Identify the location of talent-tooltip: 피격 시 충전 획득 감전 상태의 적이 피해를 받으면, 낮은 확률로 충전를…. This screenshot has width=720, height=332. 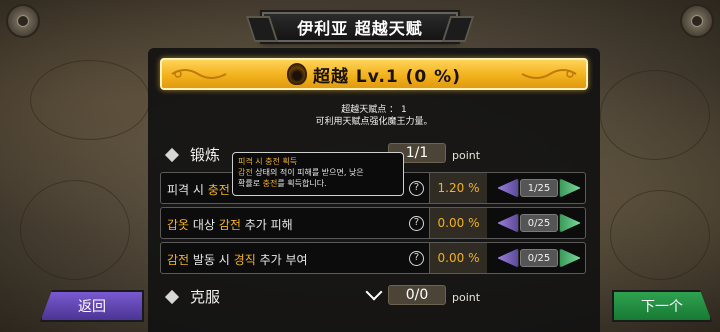
(318, 174).